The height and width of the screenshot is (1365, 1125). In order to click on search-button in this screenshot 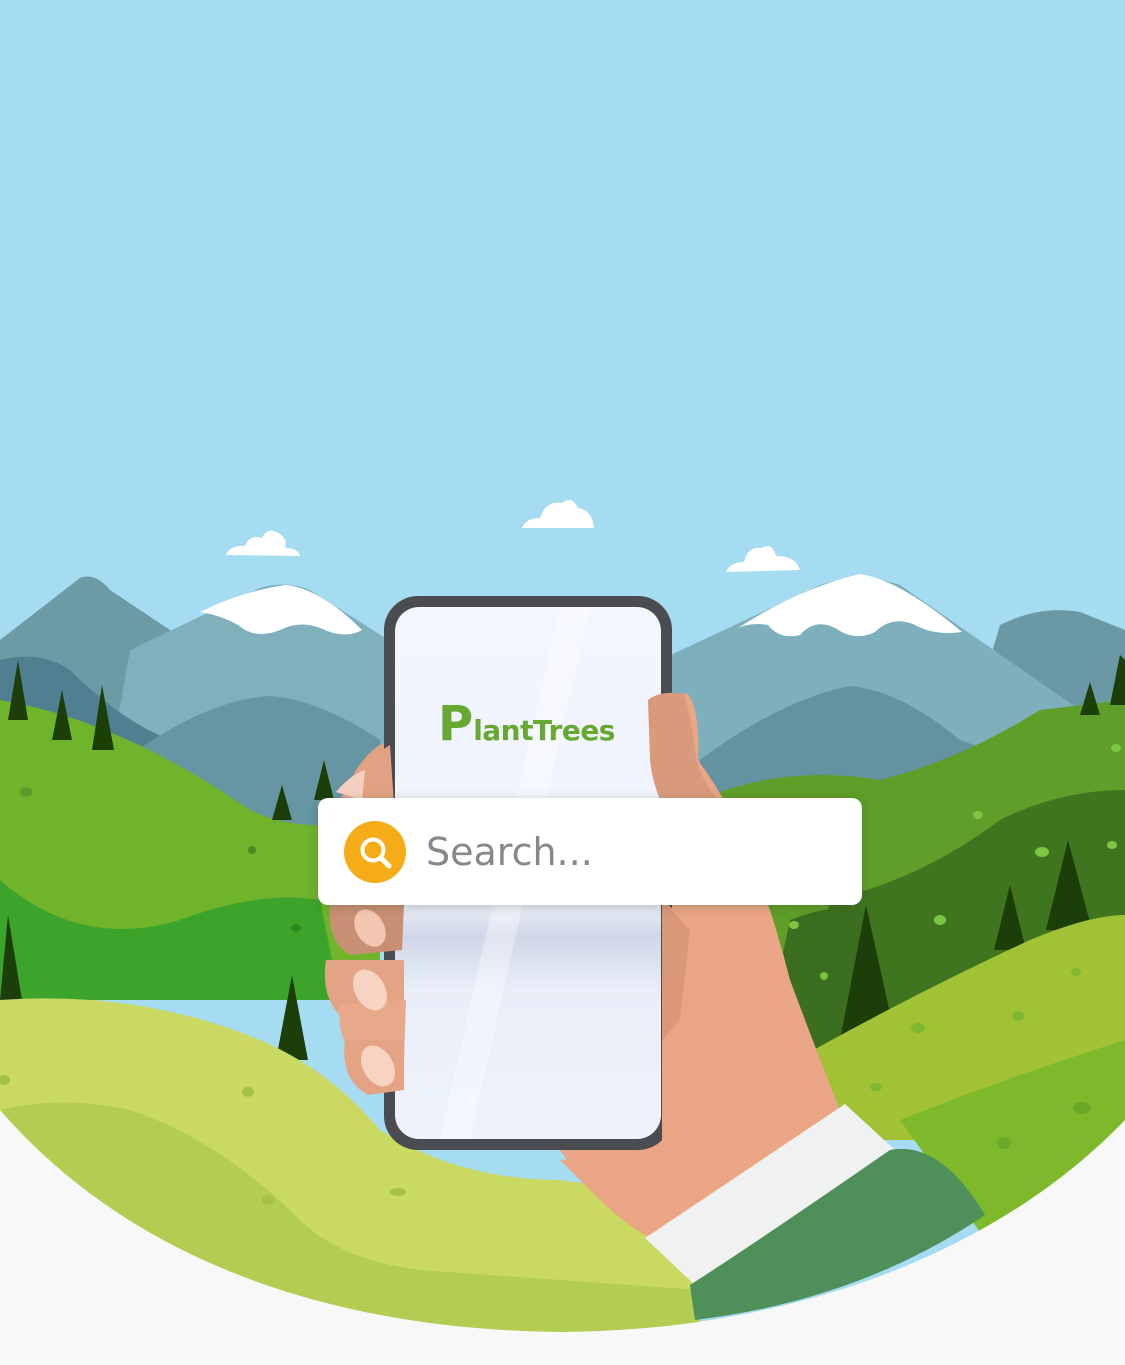, I will do `click(375, 851)`.